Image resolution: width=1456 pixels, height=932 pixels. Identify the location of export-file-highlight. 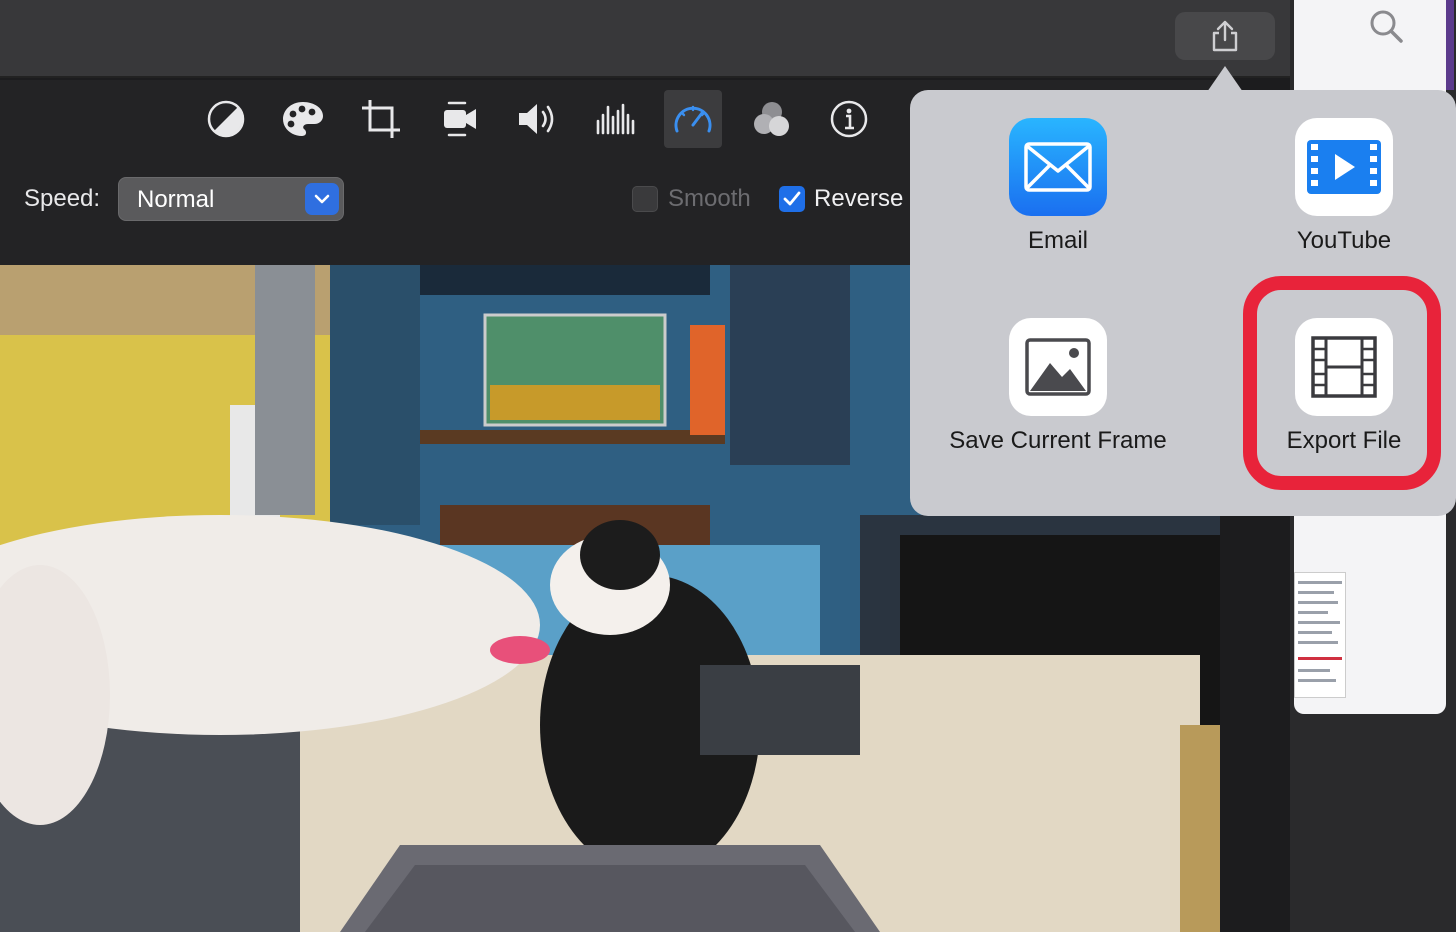
(1342, 383).